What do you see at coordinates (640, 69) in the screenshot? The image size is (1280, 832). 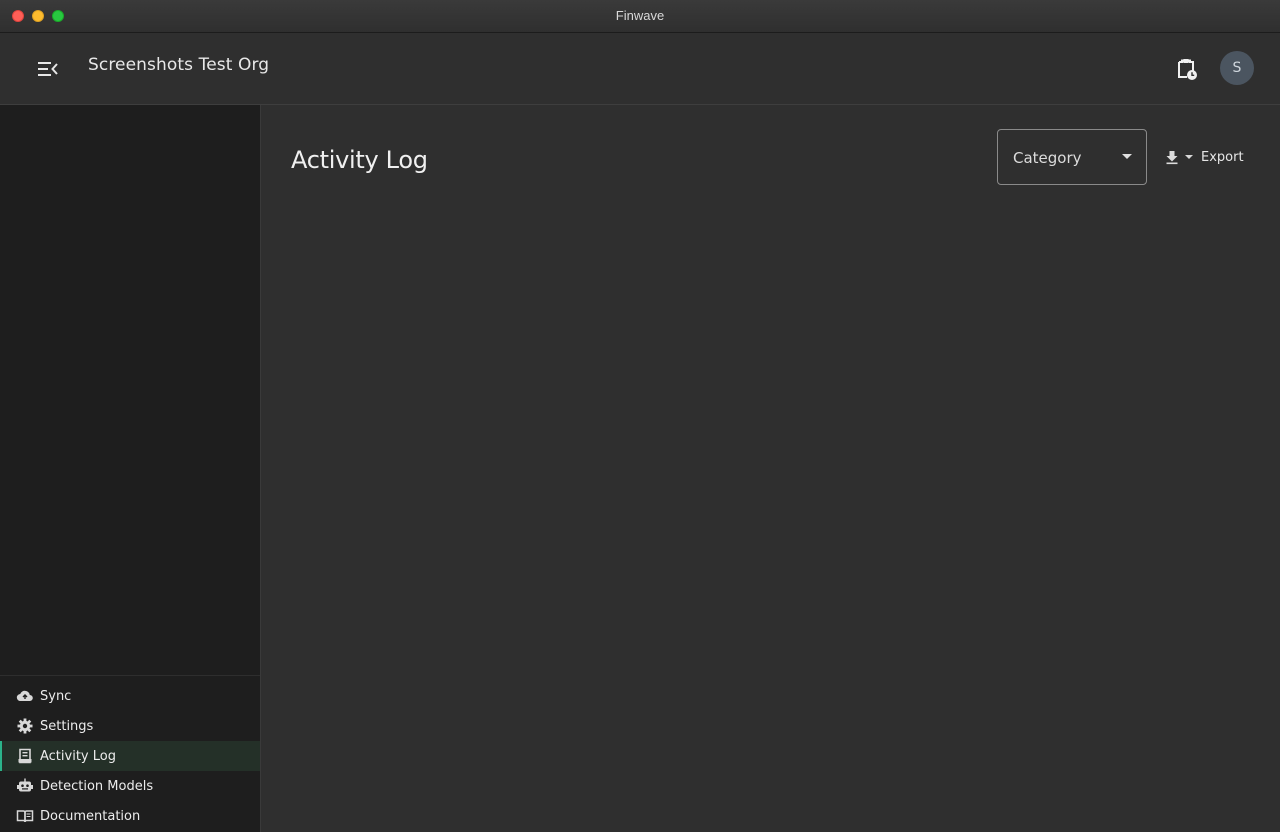 I see `app-header: Screenshots Test Org S` at bounding box center [640, 69].